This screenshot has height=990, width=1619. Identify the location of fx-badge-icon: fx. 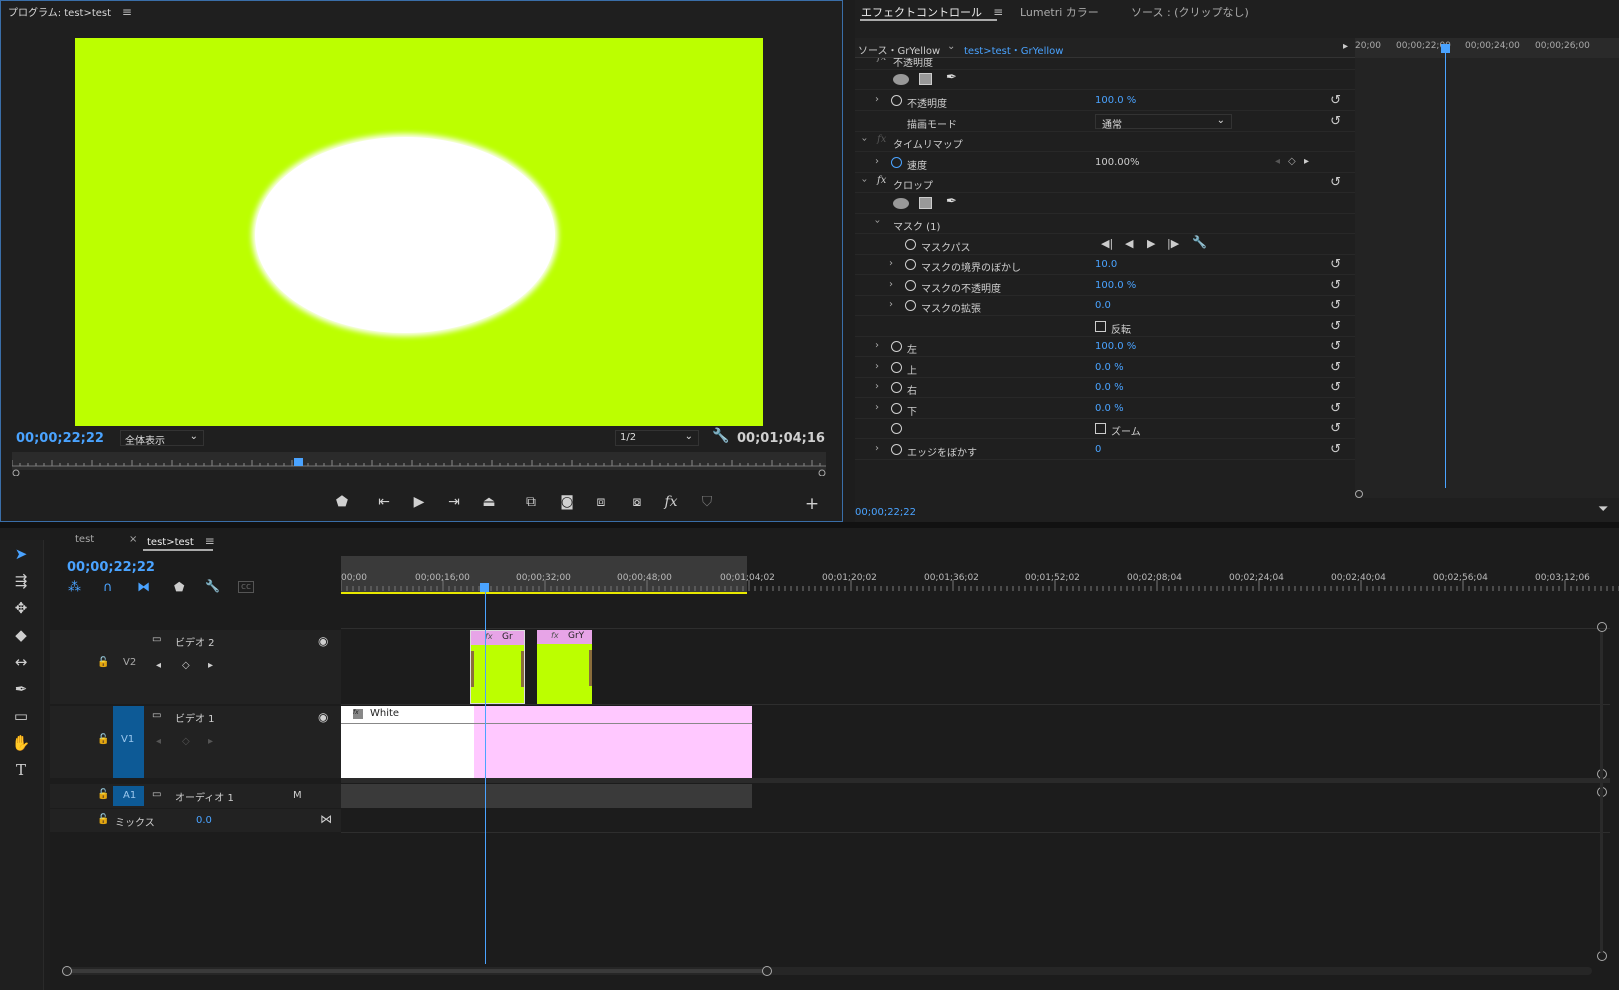
(881, 180).